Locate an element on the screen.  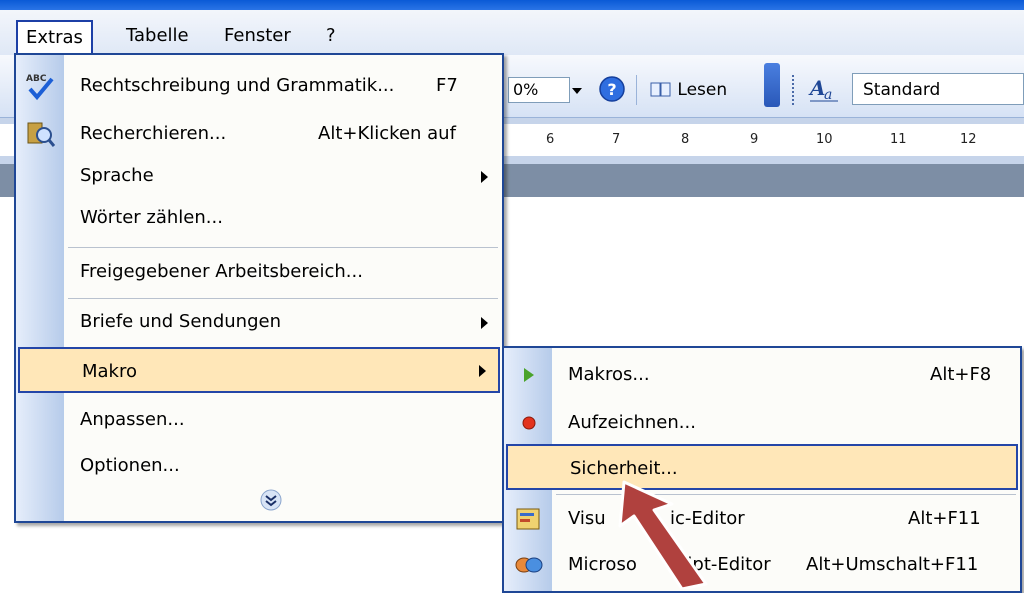
research-icon is located at coordinates (41, 134).